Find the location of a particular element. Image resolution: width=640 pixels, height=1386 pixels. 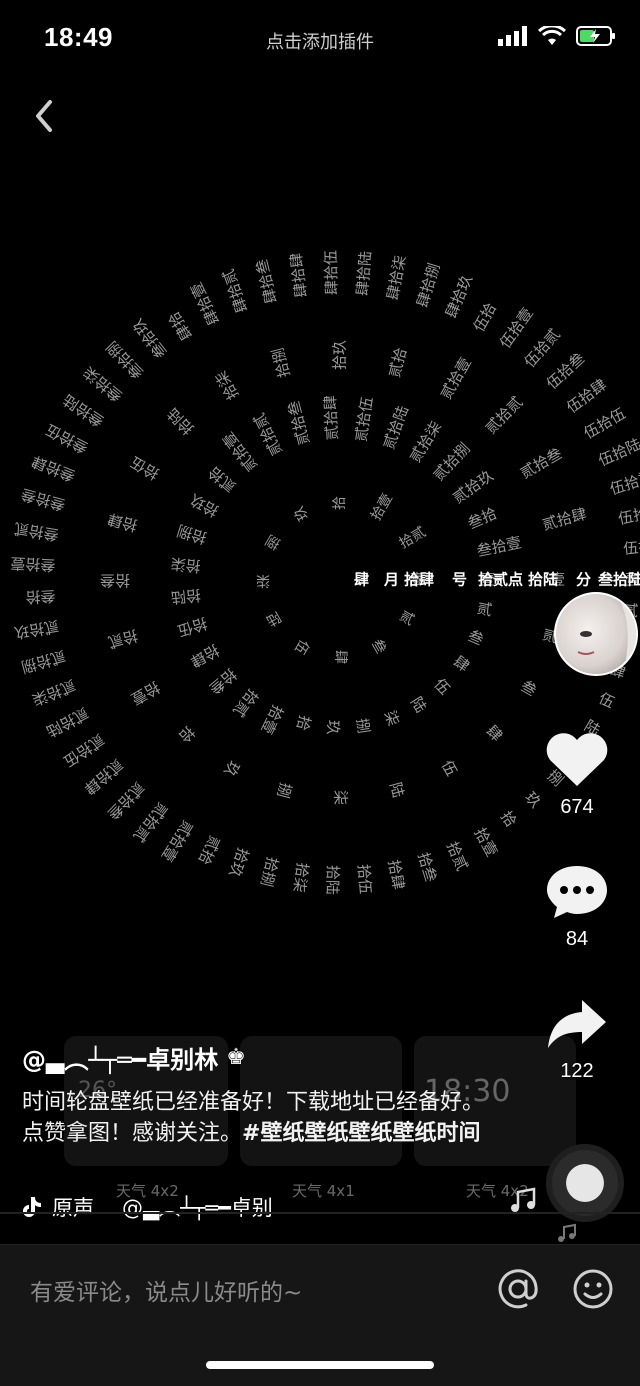

wheel-hour-label: 拾肆 is located at coordinates (123, 522).